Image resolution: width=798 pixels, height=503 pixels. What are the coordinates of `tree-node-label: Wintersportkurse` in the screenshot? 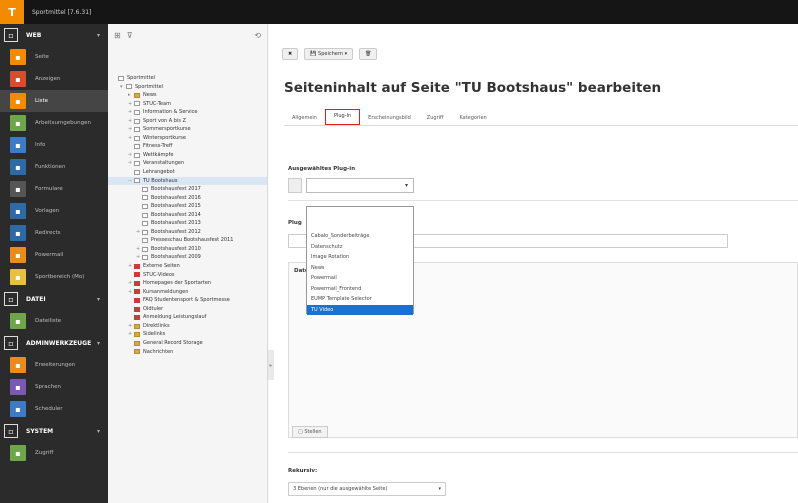 It's located at (164, 137).